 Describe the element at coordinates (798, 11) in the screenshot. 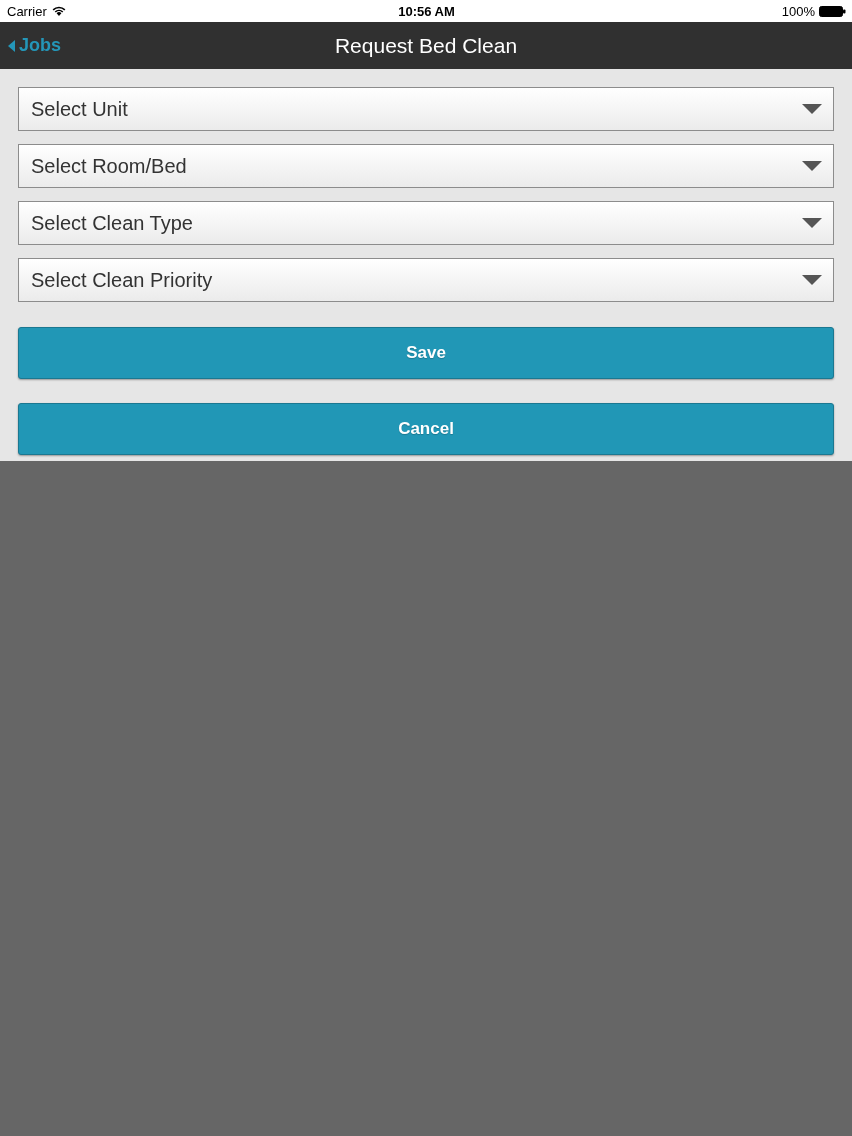

I see `battery-percentage: 100%` at that location.